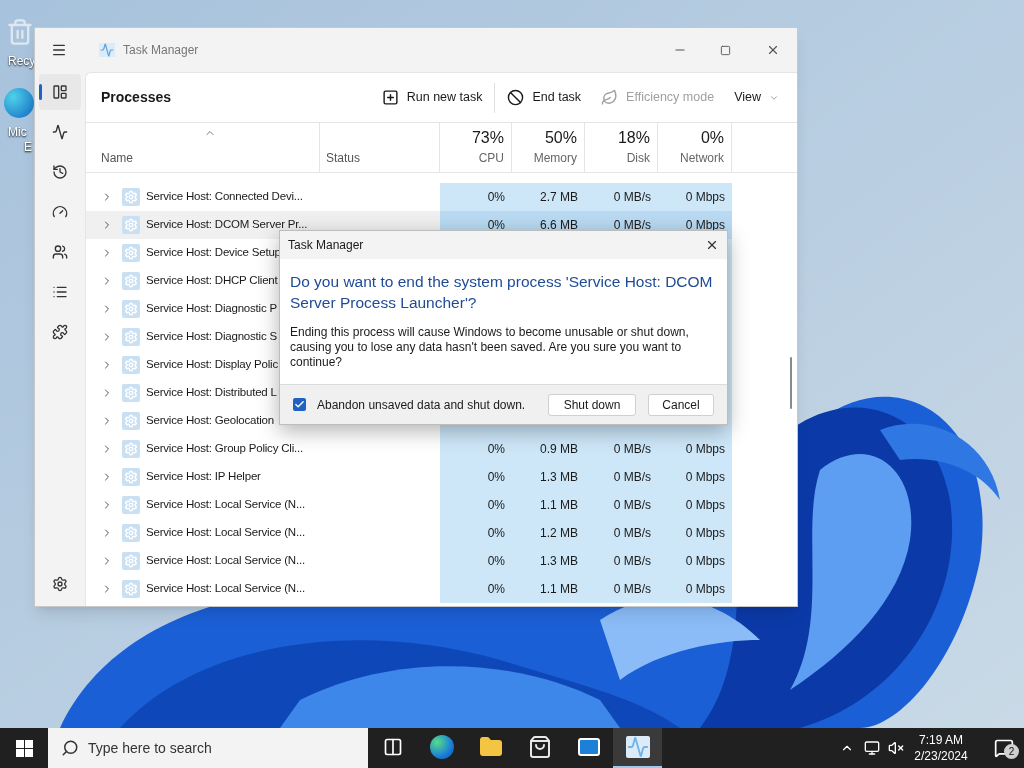 Image resolution: width=1024 pixels, height=768 pixels. What do you see at coordinates (326, 245) in the screenshot?
I see `dialog-title: Task Manager` at bounding box center [326, 245].